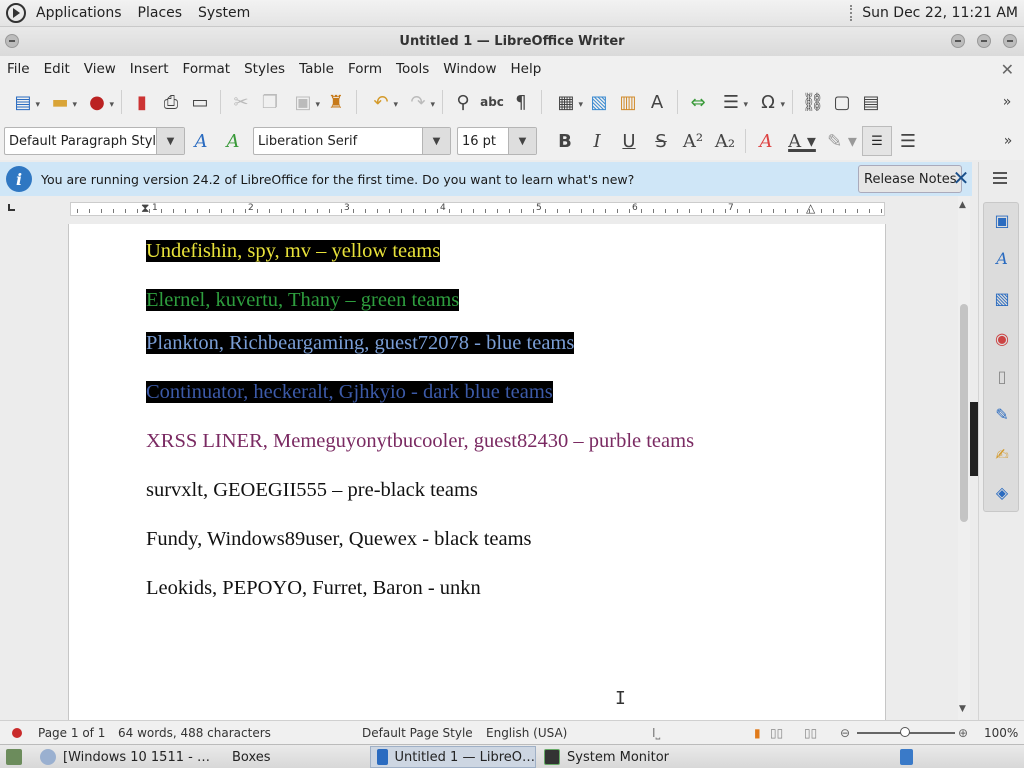 Image resolution: width=1024 pixels, height=768 pixels. Describe the element at coordinates (417, 733) in the screenshot. I see `page-style: Default Page Style` at that location.